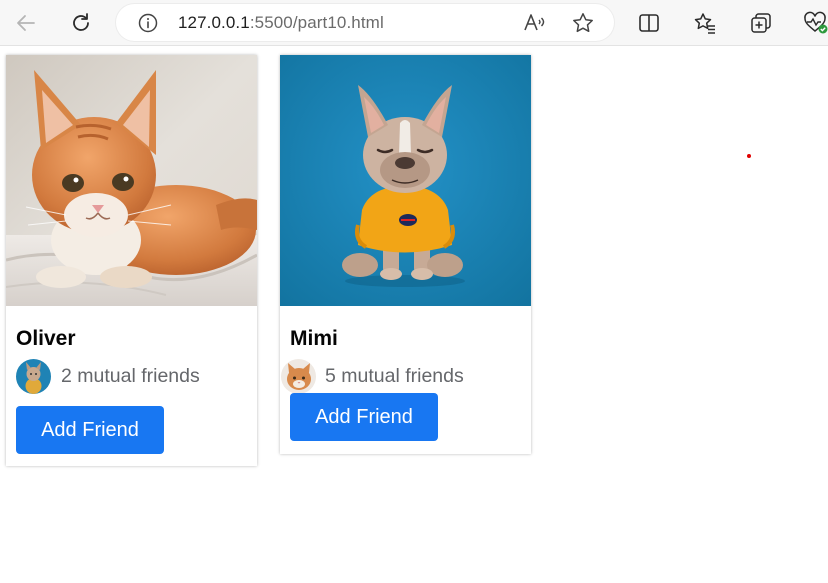 This screenshot has width=828, height=583. Describe the element at coordinates (314, 338) in the screenshot. I see `friend-name: Mimi` at that location.